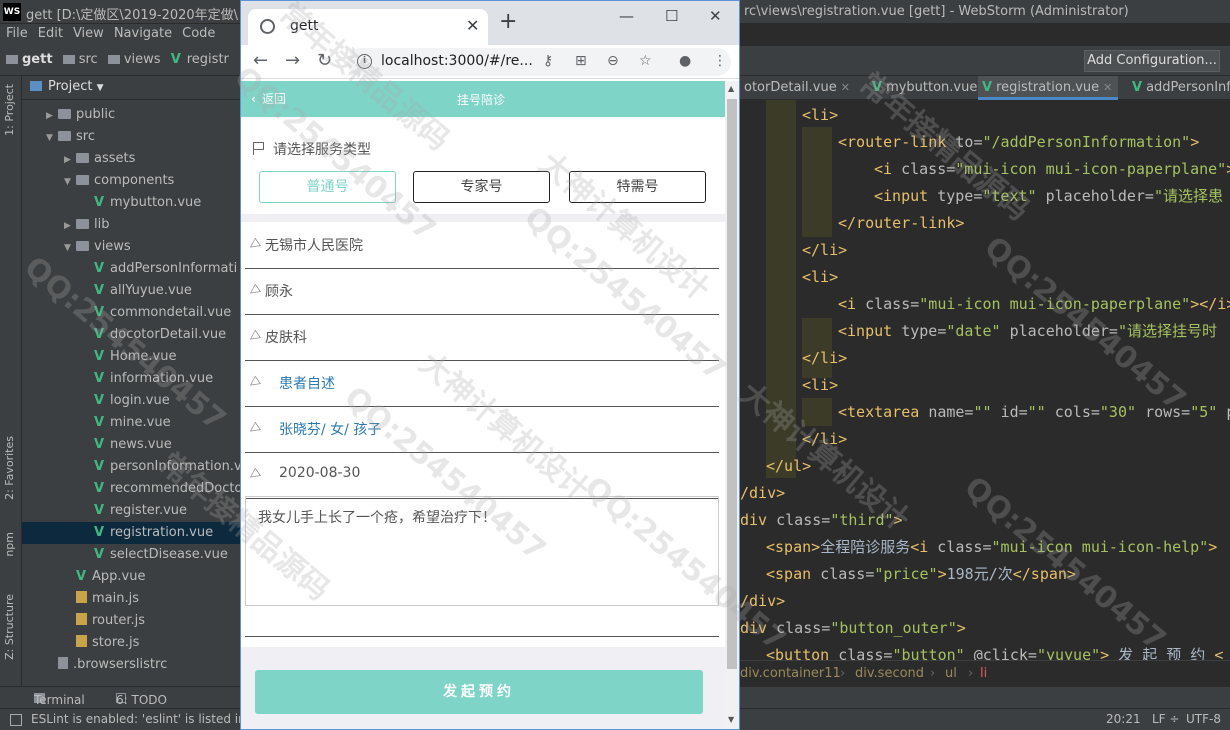  What do you see at coordinates (364, 61) in the screenshot?
I see `info-icon: i` at bounding box center [364, 61].